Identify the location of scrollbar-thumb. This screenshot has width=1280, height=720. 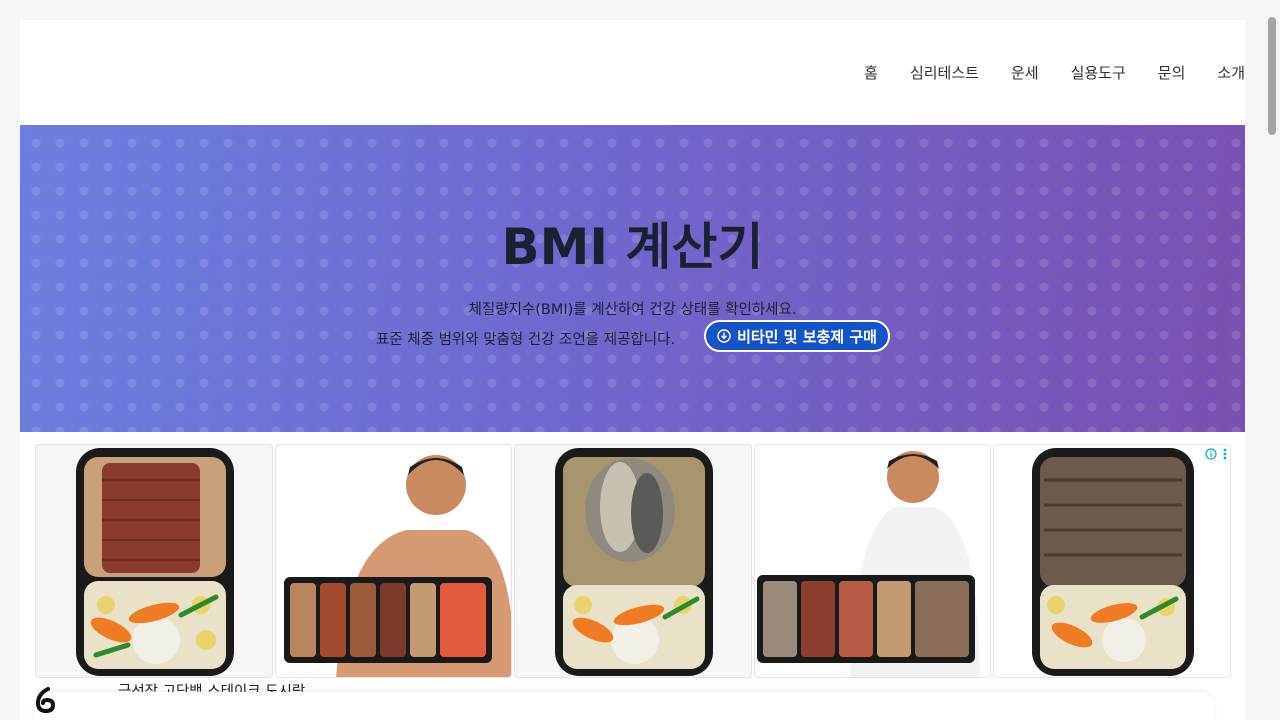
(1272, 76).